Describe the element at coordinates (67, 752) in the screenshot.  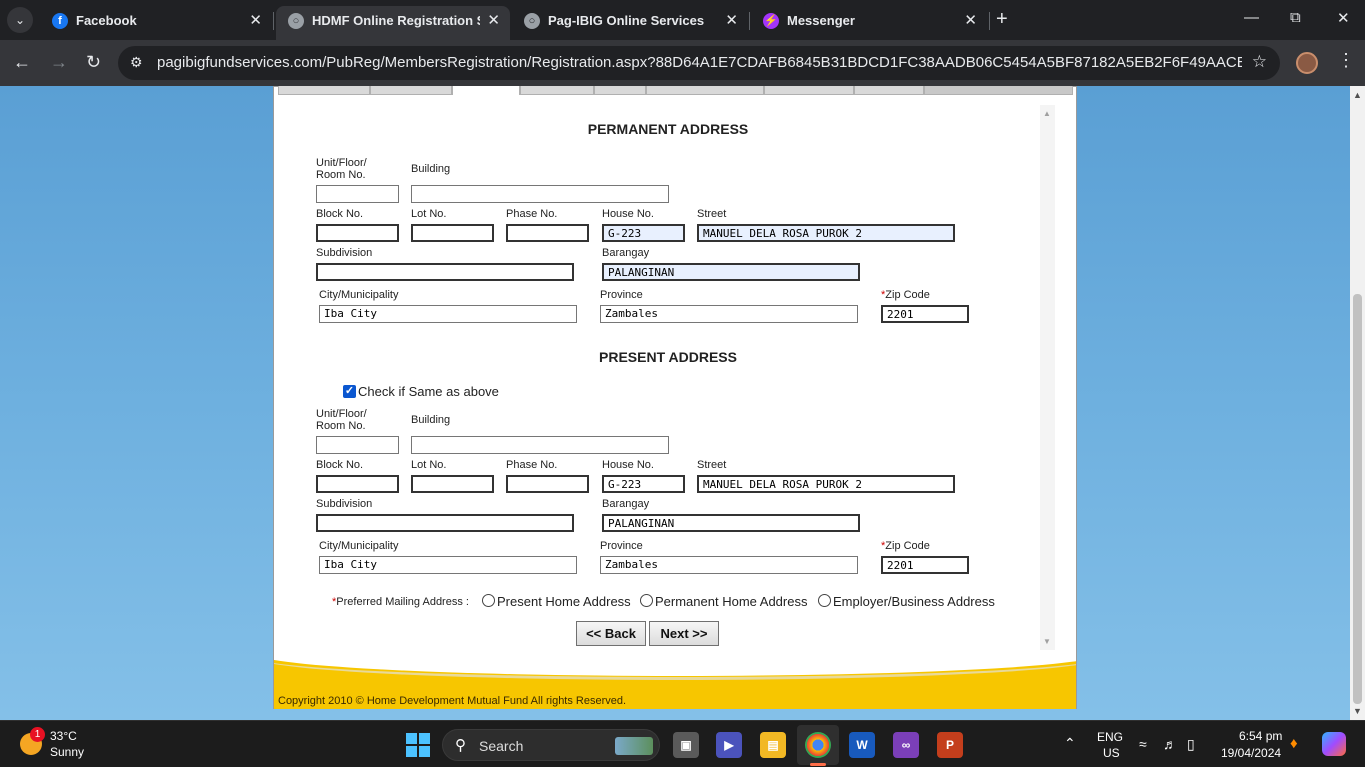
I see `weather-desc: Sunny` at that location.